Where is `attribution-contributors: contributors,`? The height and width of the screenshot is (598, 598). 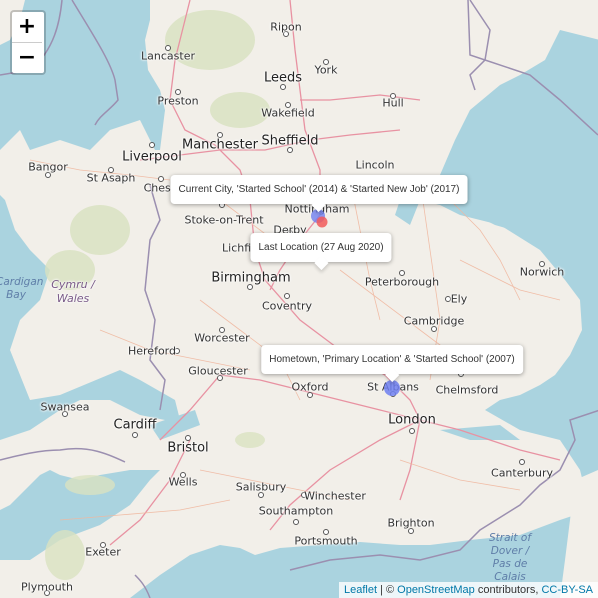
attribution-contributors: contributors, is located at coordinates (508, 590).